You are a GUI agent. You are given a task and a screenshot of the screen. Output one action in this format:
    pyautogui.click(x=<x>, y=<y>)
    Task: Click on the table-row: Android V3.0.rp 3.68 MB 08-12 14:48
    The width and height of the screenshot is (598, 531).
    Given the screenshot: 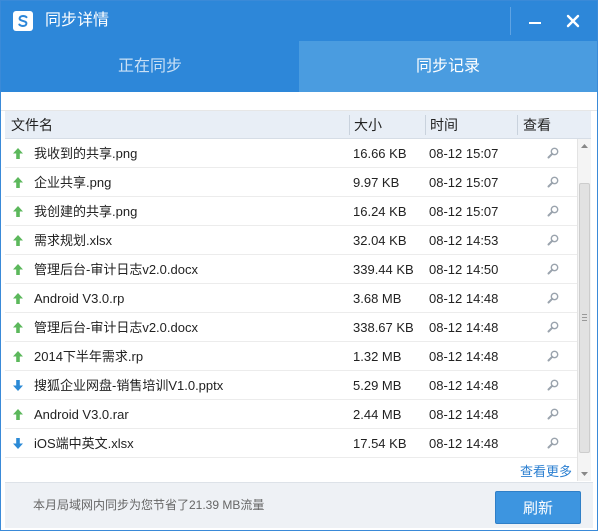 What is the action you would take?
    pyautogui.click(x=291, y=298)
    